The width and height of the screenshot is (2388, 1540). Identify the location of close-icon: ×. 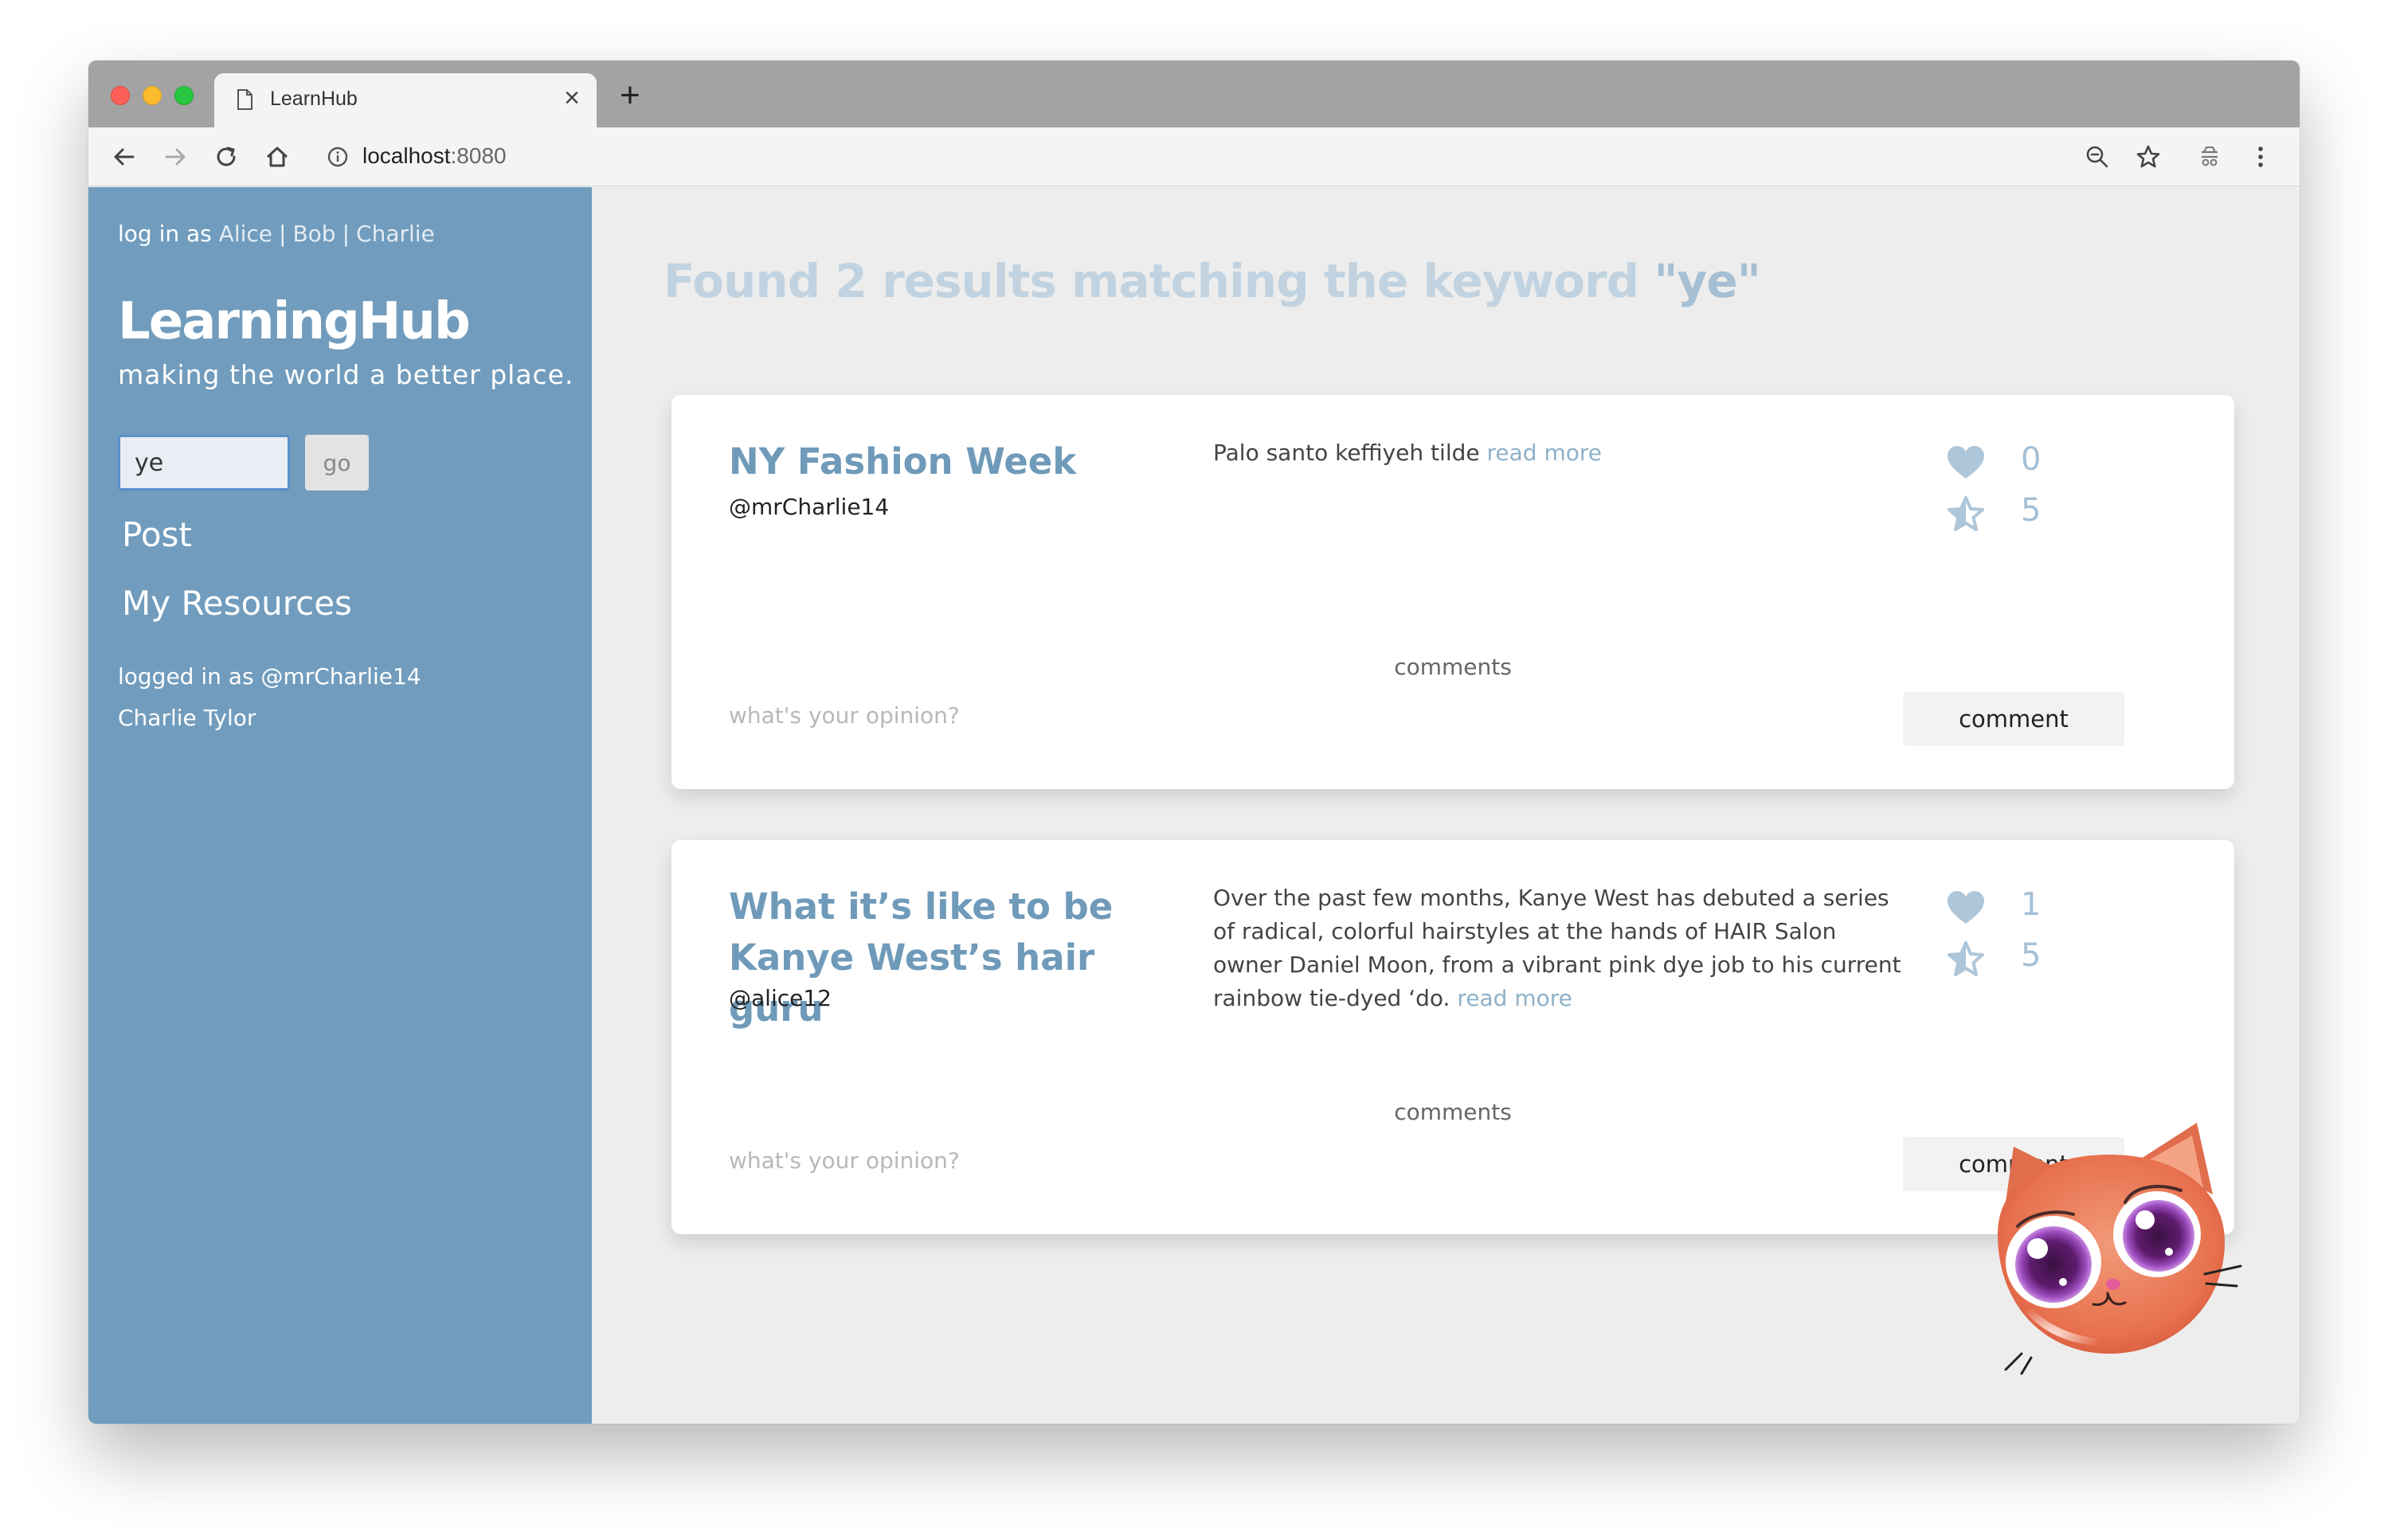
(572, 97).